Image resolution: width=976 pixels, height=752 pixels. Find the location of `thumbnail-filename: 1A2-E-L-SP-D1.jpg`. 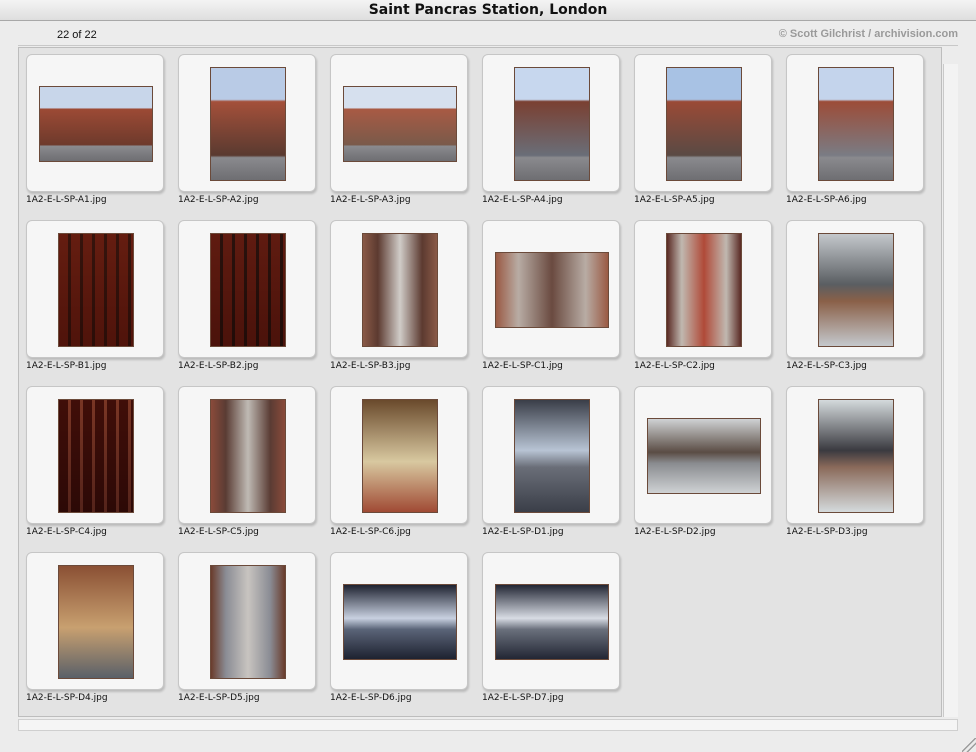

thumbnail-filename: 1A2-E-L-SP-D1.jpg is located at coordinates (523, 532).